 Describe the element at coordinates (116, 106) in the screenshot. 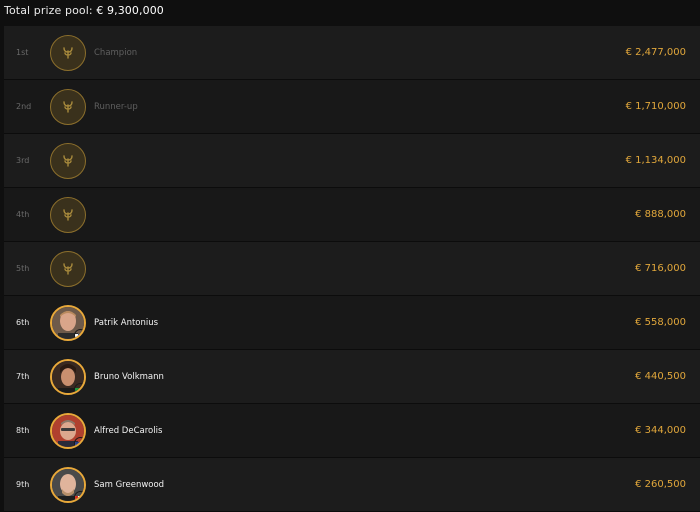

I see `payout-name: Runner-up` at that location.